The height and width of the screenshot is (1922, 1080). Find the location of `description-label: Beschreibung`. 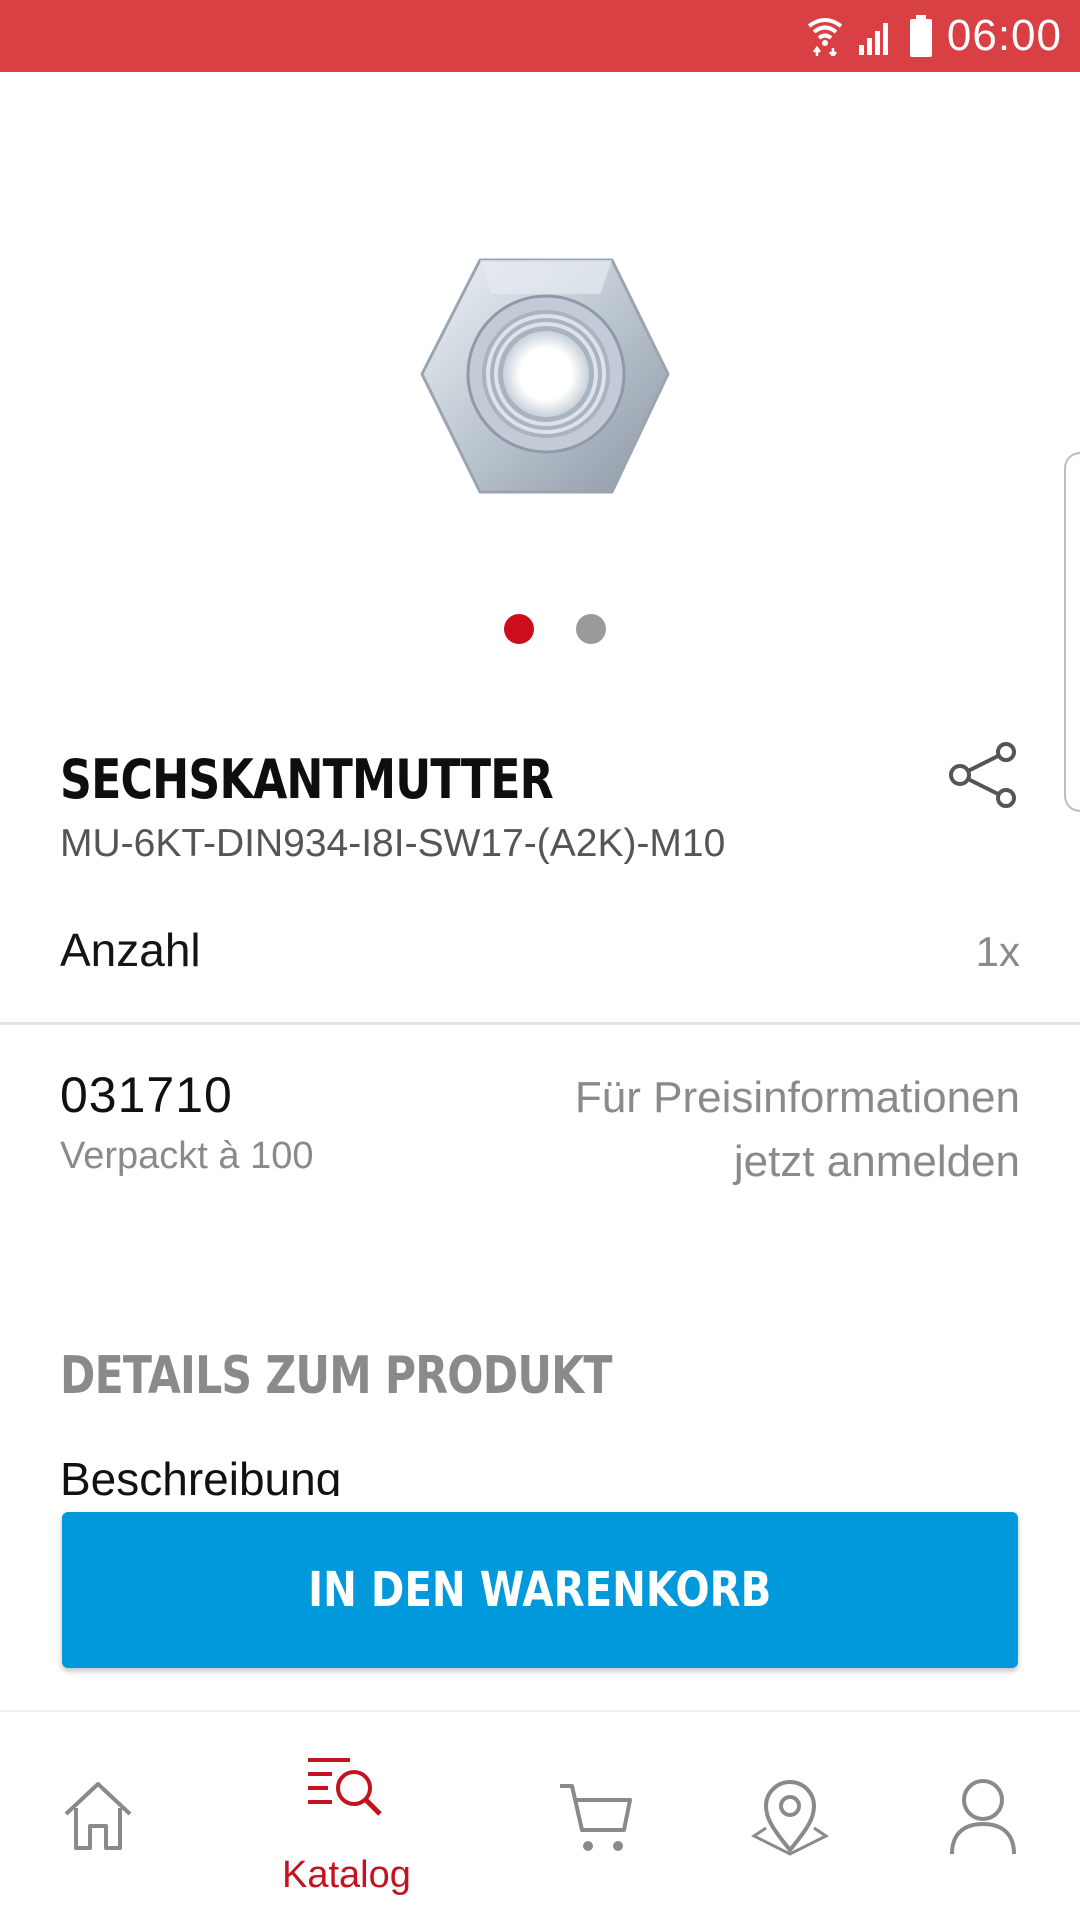

description-label: Beschreibung is located at coordinates (200, 1474).